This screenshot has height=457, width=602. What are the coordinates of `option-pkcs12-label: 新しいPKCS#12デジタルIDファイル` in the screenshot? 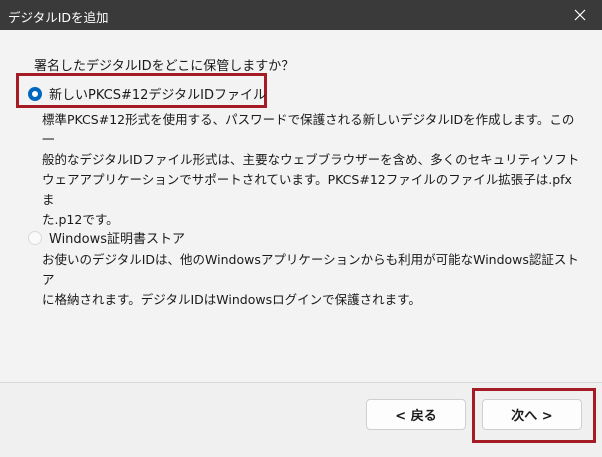 It's located at (158, 95).